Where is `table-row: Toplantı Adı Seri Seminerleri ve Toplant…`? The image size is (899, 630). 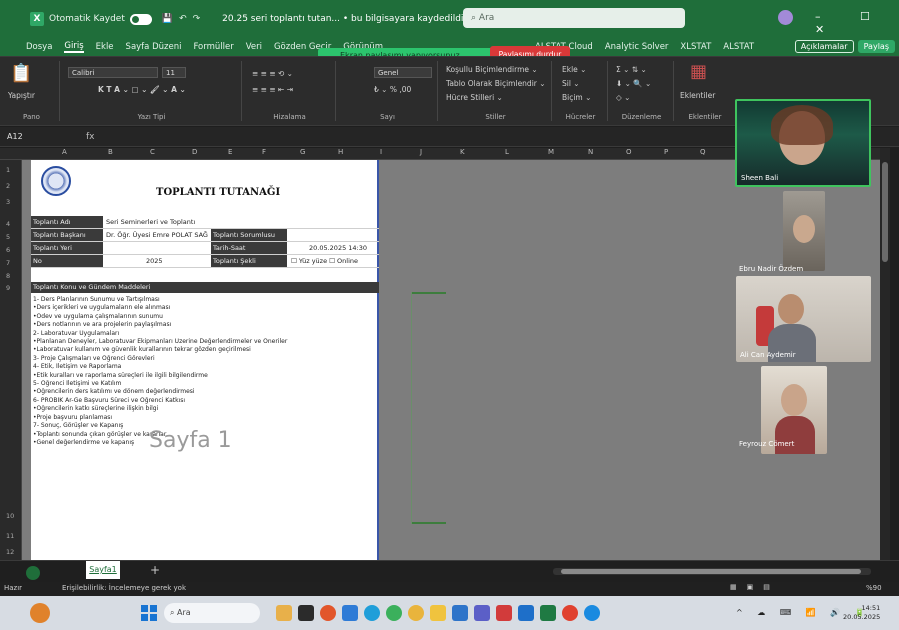 table-row: Toplantı Adı Seri Seminerleri ve Toplant… is located at coordinates (205, 222).